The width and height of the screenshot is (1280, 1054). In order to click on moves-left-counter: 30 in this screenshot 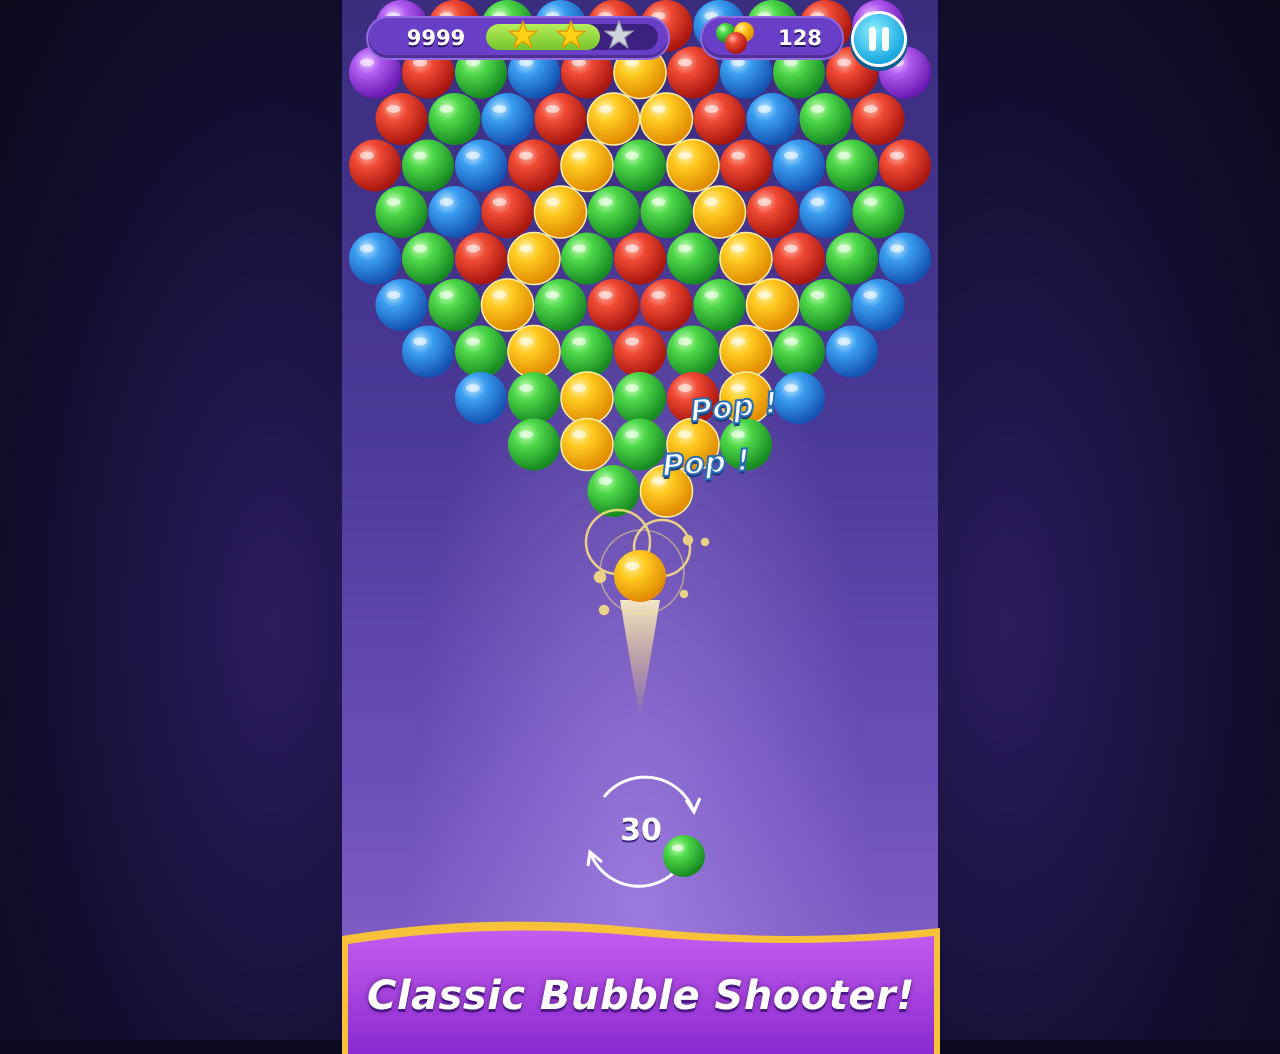, I will do `click(641, 830)`.